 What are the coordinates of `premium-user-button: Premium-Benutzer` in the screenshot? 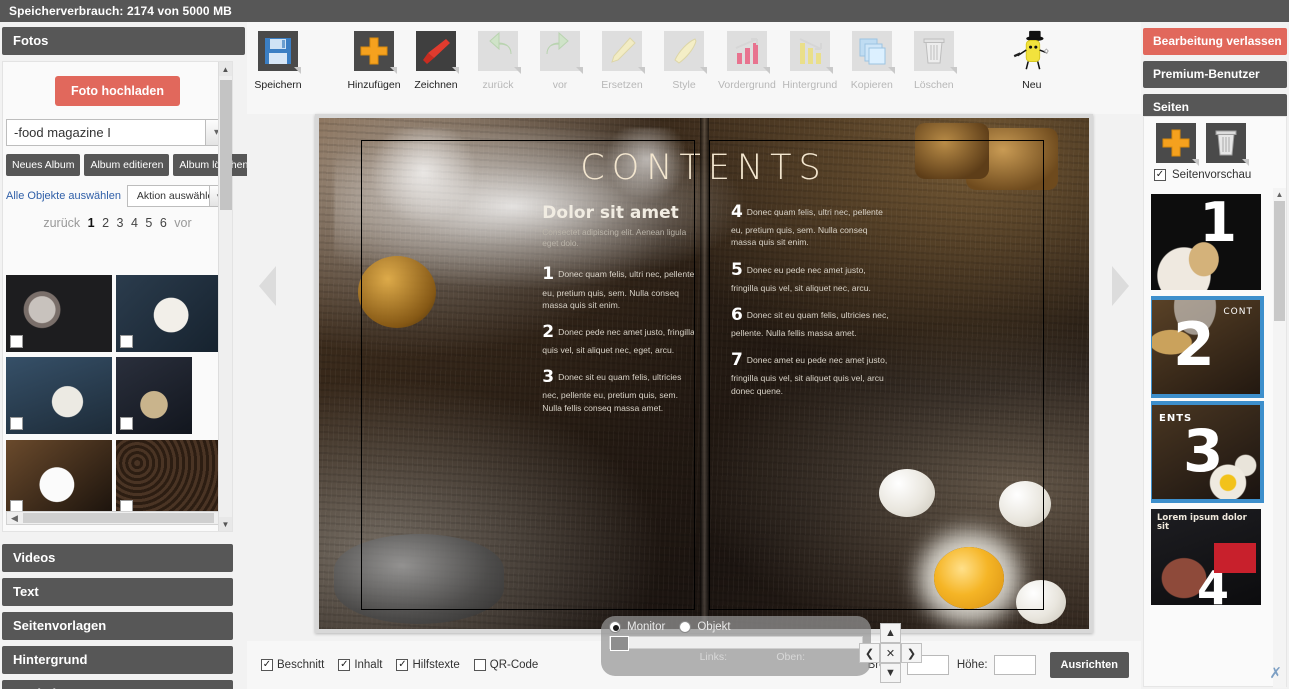 It's located at (1215, 74).